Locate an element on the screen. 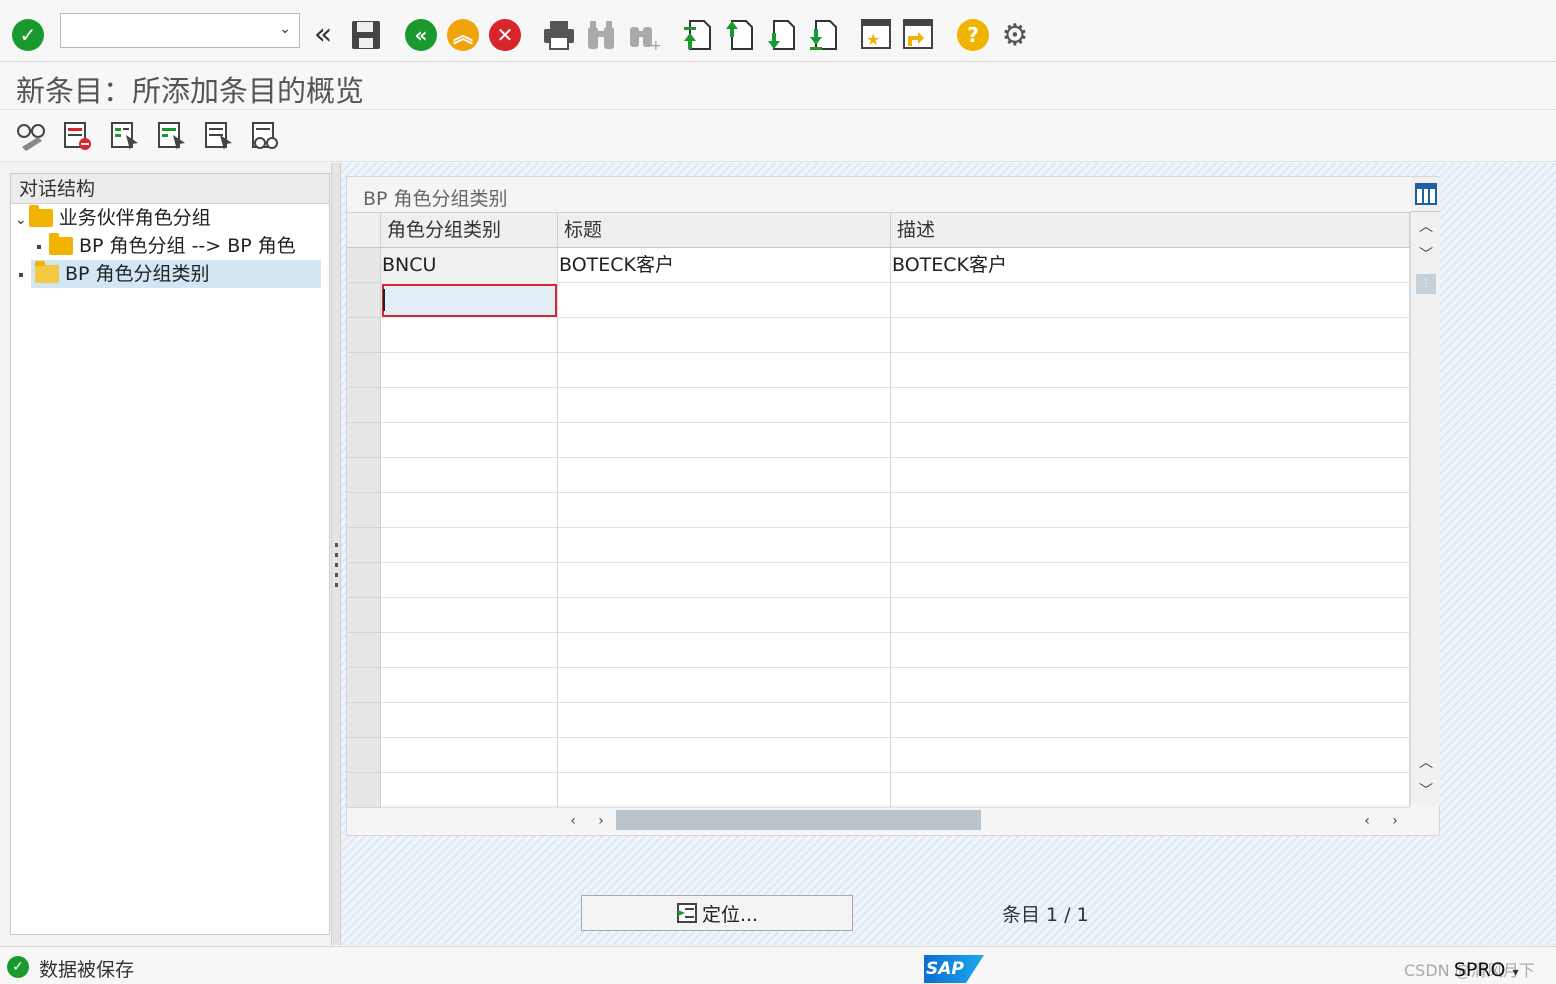 The image size is (1556, 984). next-page-icon is located at coordinates (781, 34).